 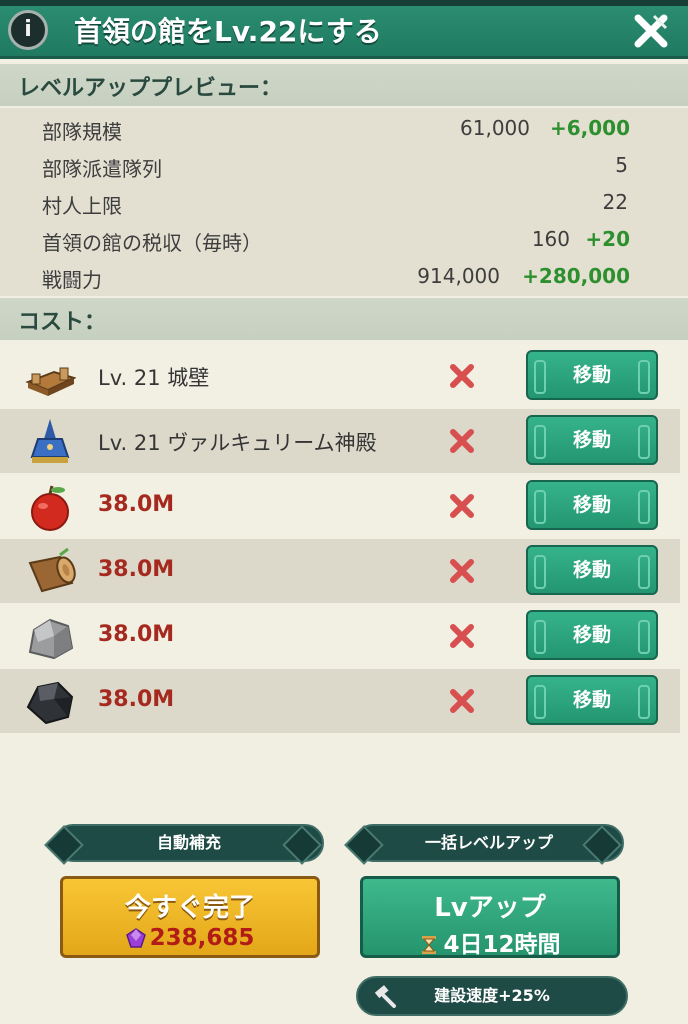 I want to click on instant-cost: 238,685, so click(x=190, y=938).